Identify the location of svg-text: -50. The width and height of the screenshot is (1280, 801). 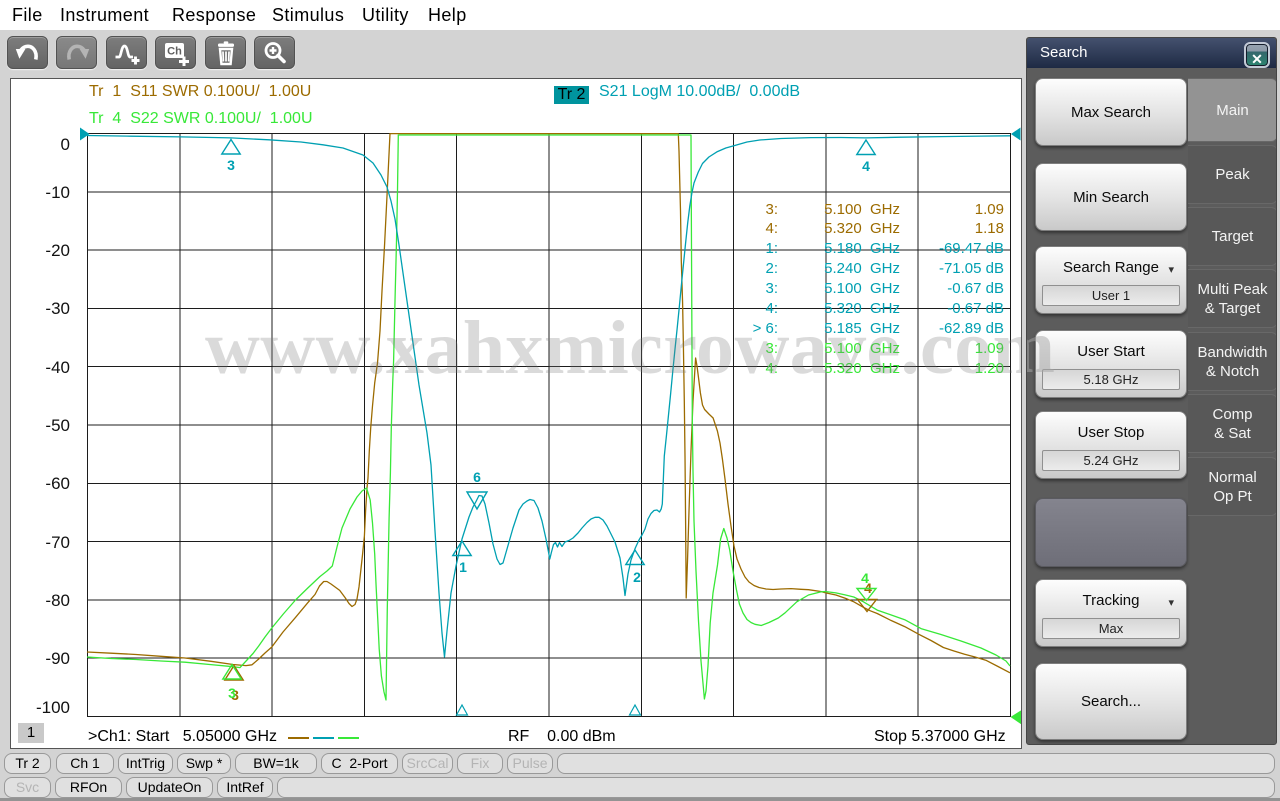
(57, 425).